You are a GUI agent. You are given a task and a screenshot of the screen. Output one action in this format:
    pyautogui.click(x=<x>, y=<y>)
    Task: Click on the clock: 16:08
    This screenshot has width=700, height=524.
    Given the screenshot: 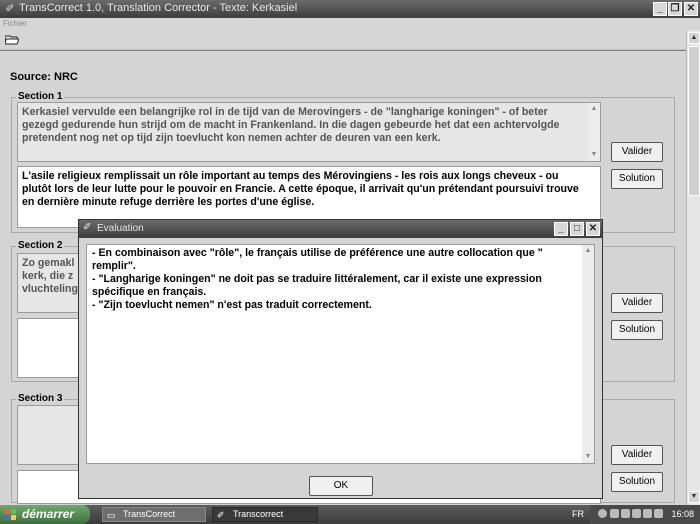 What is the action you would take?
    pyautogui.click(x=682, y=514)
    